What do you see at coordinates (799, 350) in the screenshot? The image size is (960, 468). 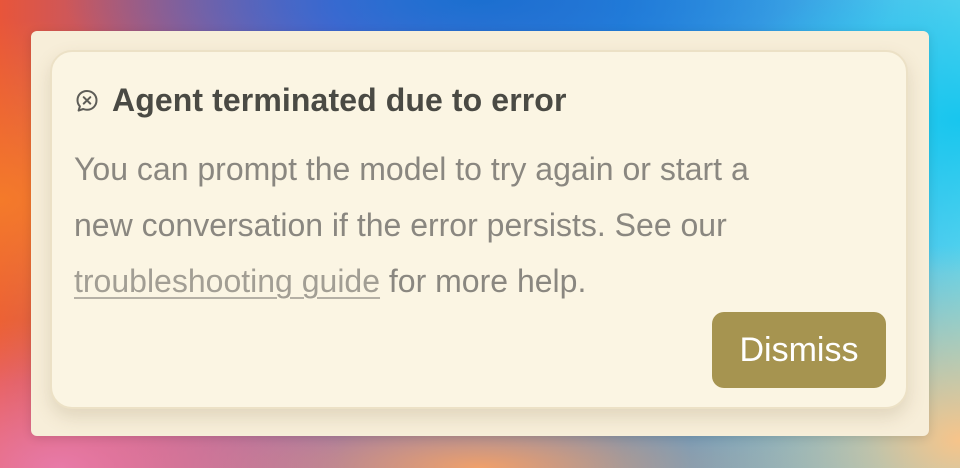 I see `dismiss-button: Dismiss` at bounding box center [799, 350].